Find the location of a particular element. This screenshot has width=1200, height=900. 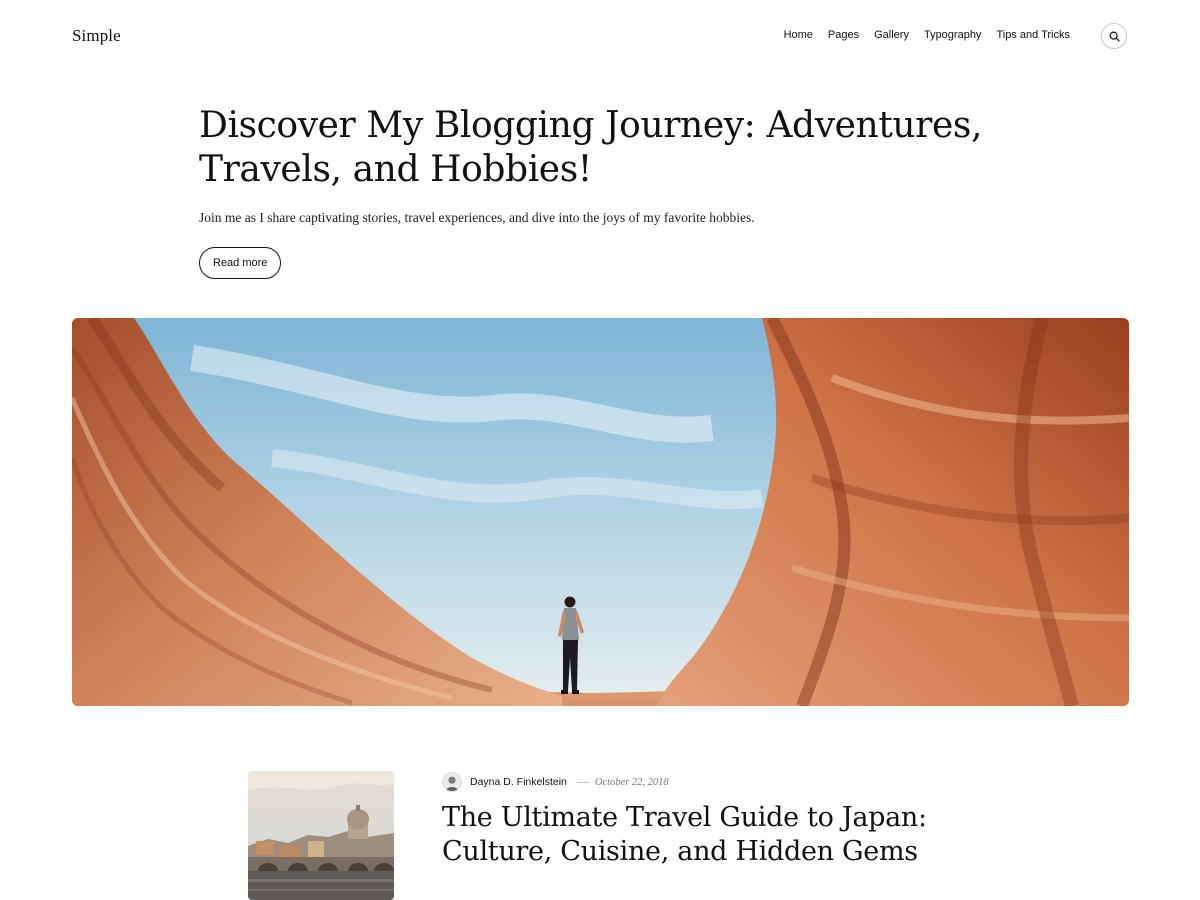

nav-home: Home is located at coordinates (798, 35).